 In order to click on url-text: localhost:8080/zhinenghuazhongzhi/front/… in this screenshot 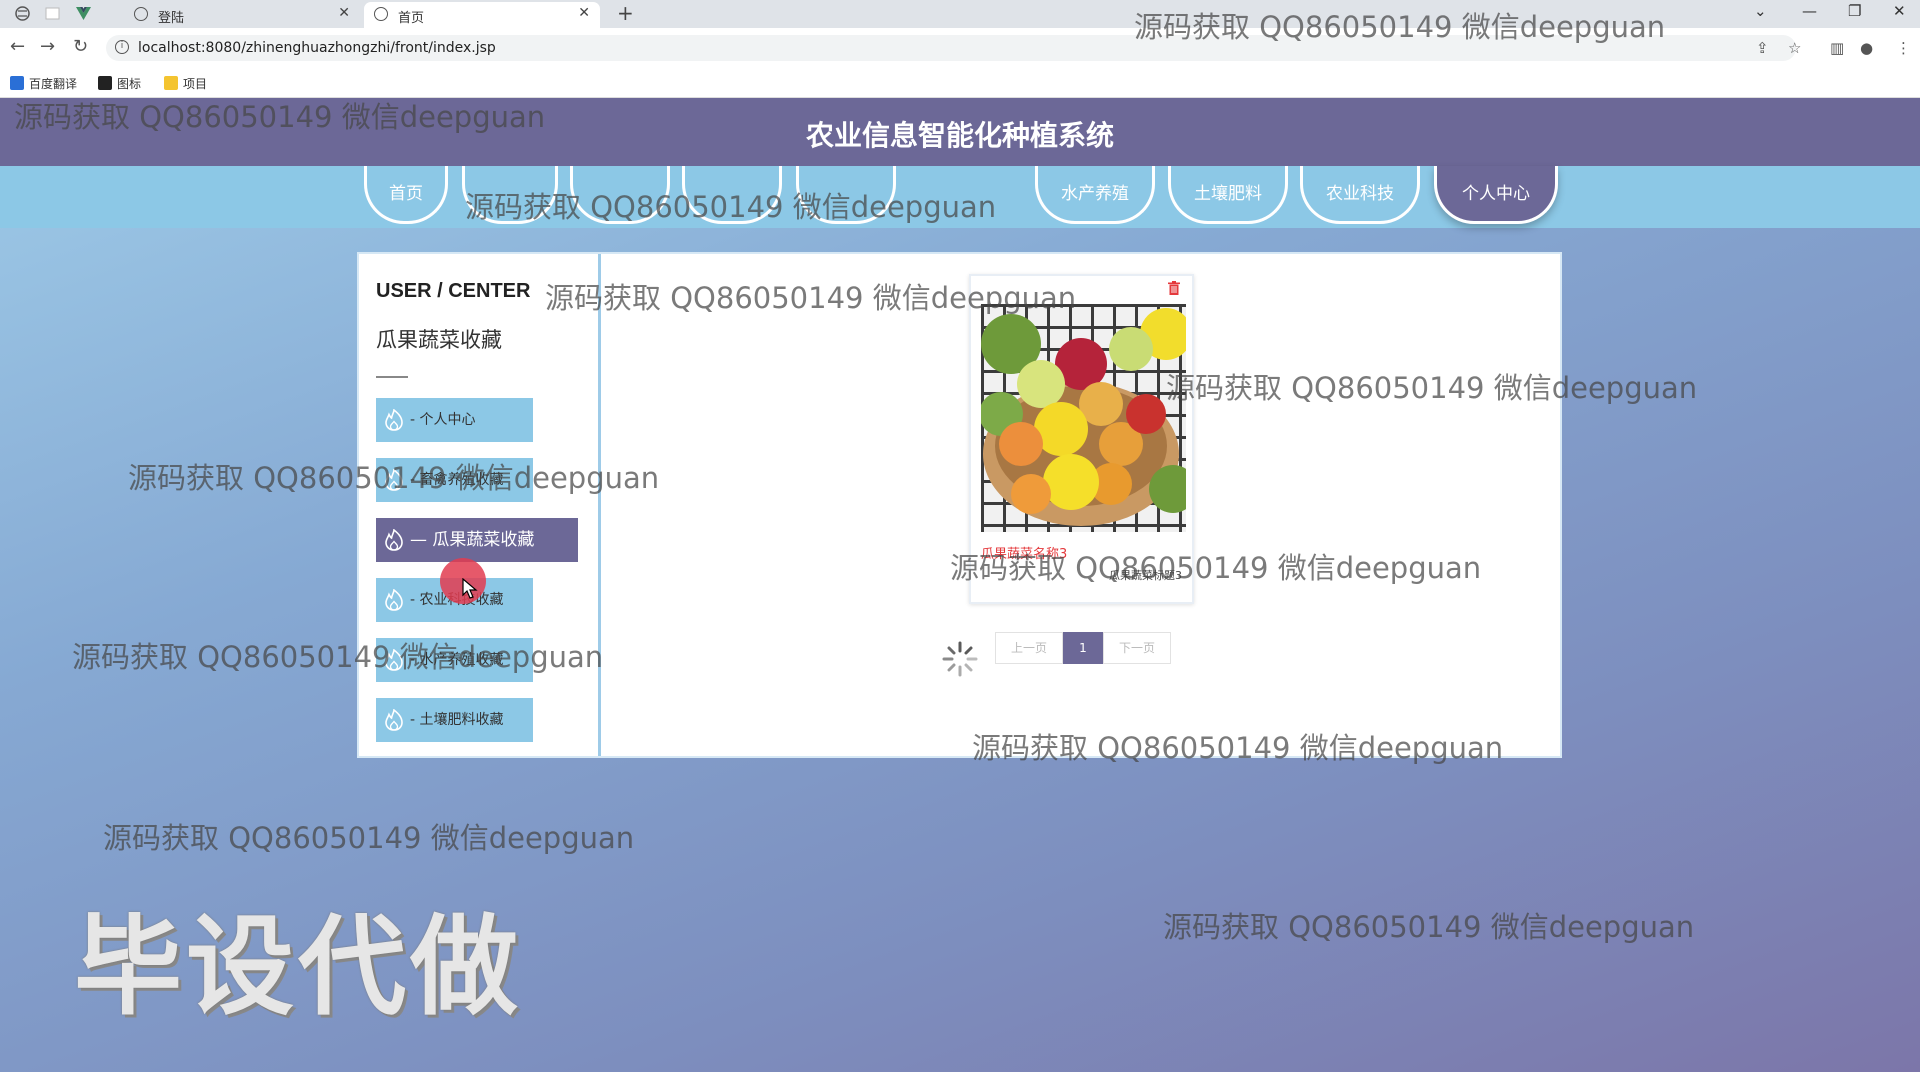, I will do `click(317, 48)`.